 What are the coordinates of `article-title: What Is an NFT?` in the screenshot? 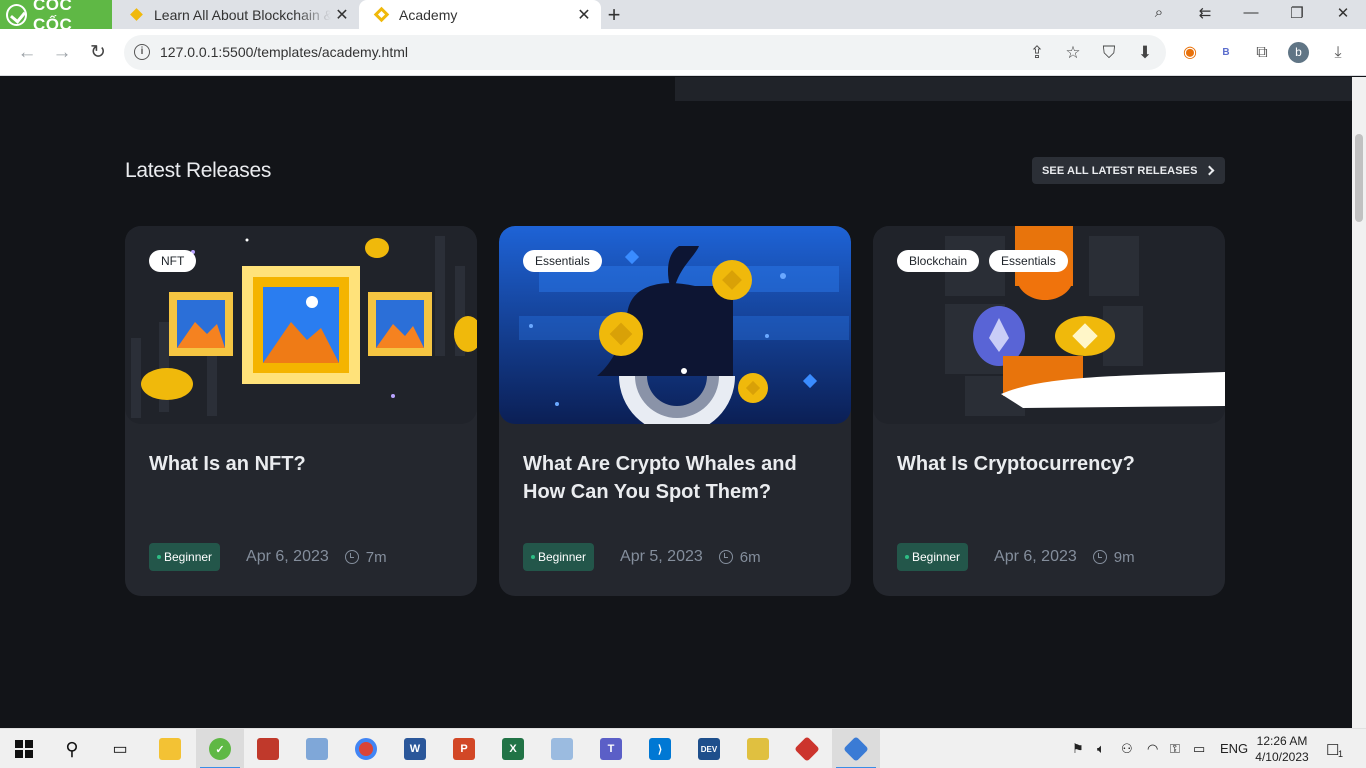 It's located at (309, 464).